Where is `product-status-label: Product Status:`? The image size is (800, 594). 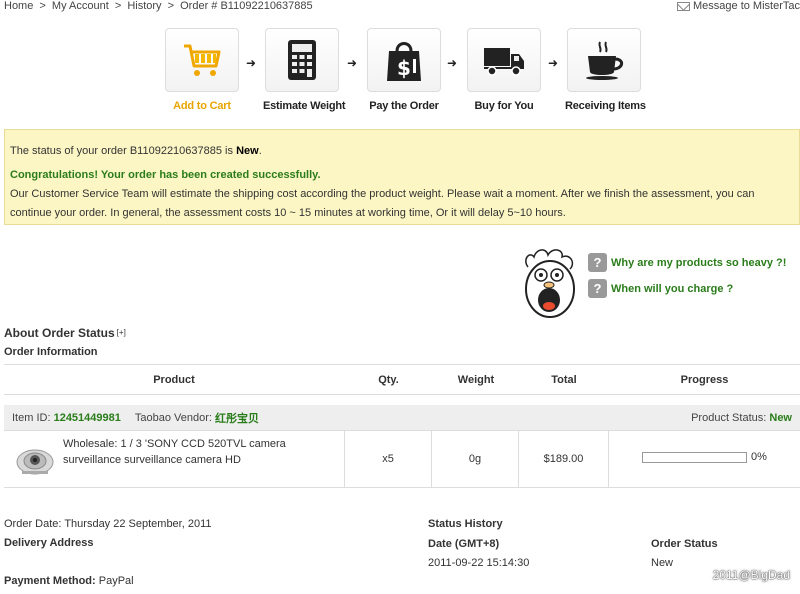
product-status-label: Product Status: is located at coordinates (729, 417).